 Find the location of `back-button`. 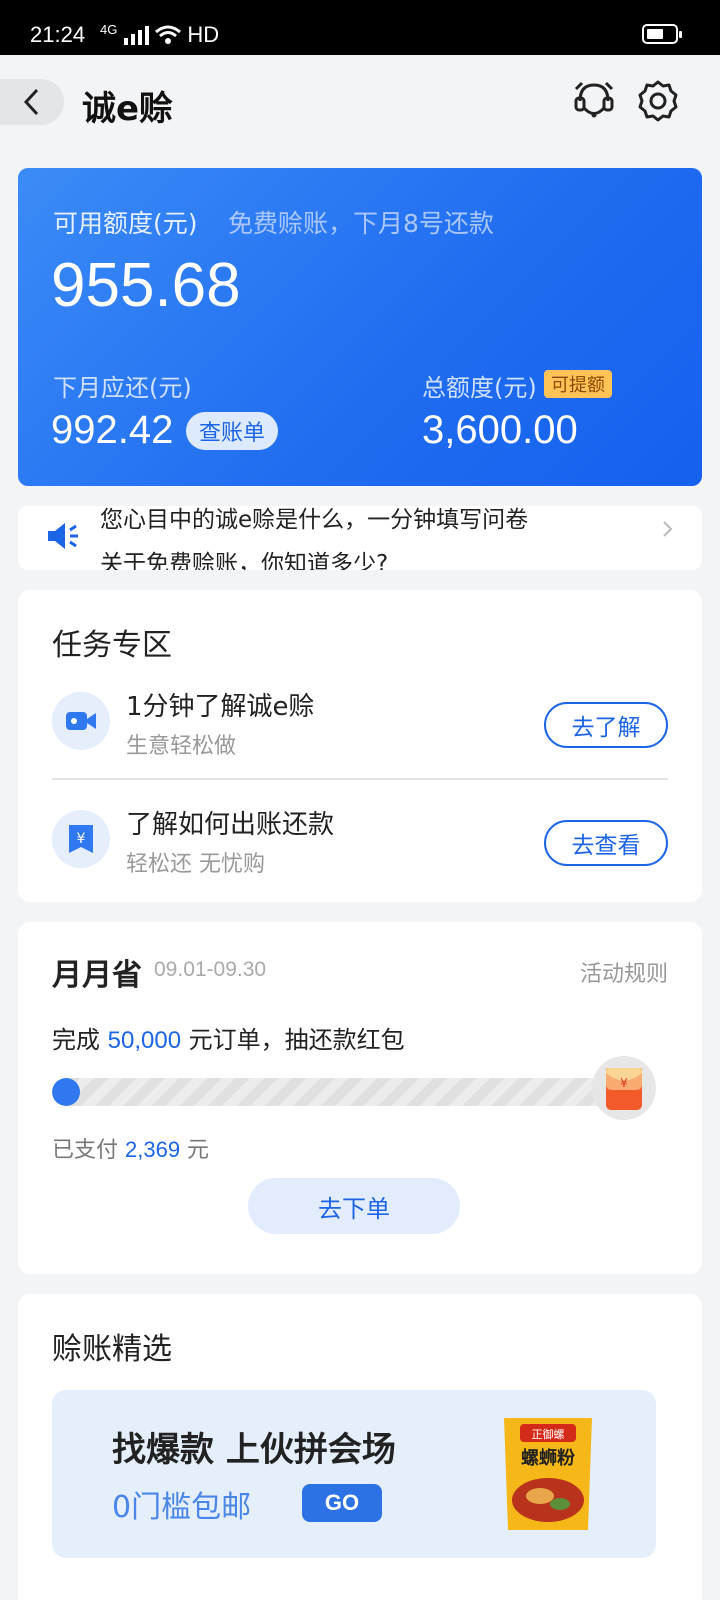

back-button is located at coordinates (32, 102).